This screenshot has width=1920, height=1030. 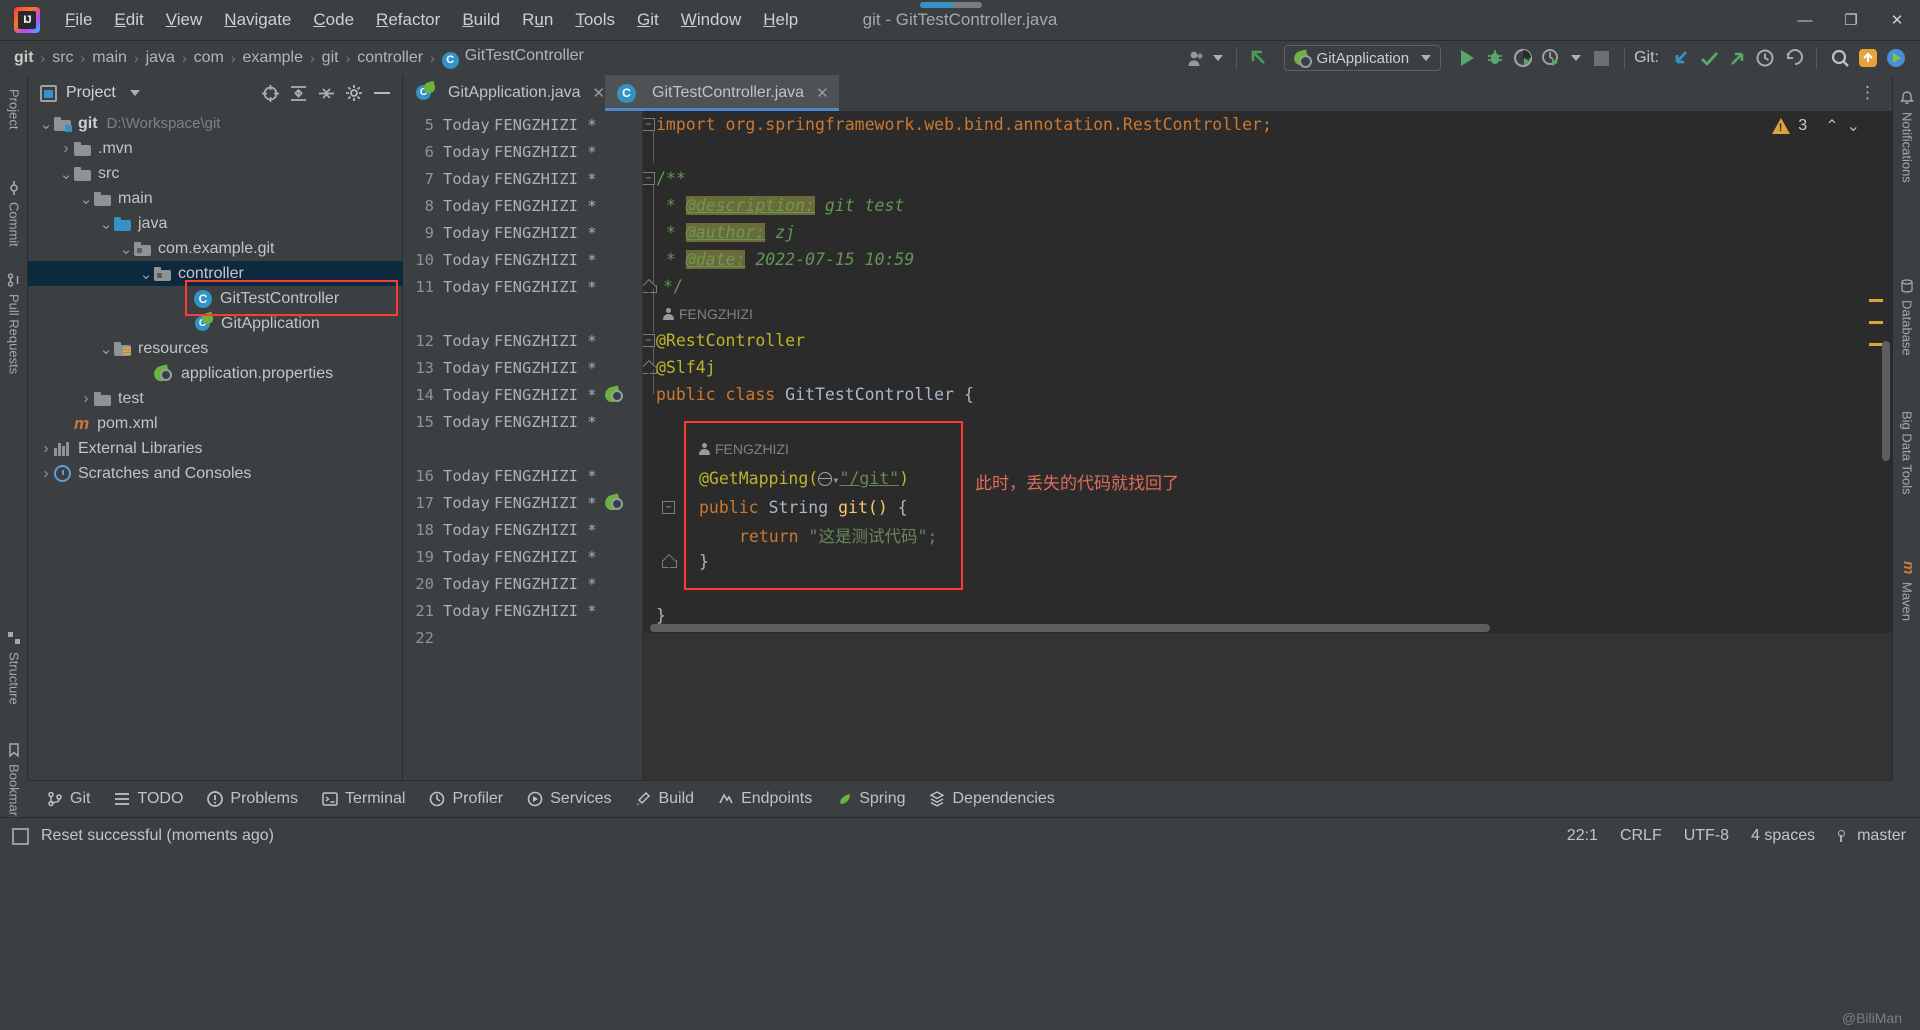 What do you see at coordinates (722, 93) in the screenshot?
I see `editor-tab-gittestcontroller: C GitTestController.java ✕` at bounding box center [722, 93].